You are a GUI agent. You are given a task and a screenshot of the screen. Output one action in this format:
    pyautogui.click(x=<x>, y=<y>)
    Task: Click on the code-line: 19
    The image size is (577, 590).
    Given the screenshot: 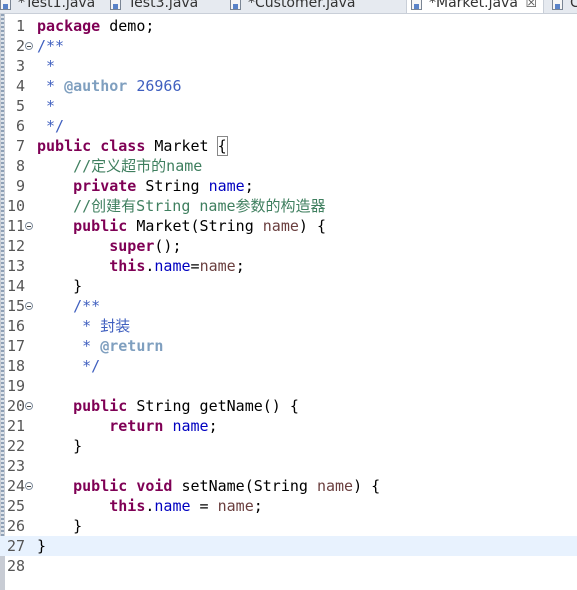 What is the action you would take?
    pyautogui.click(x=288, y=386)
    